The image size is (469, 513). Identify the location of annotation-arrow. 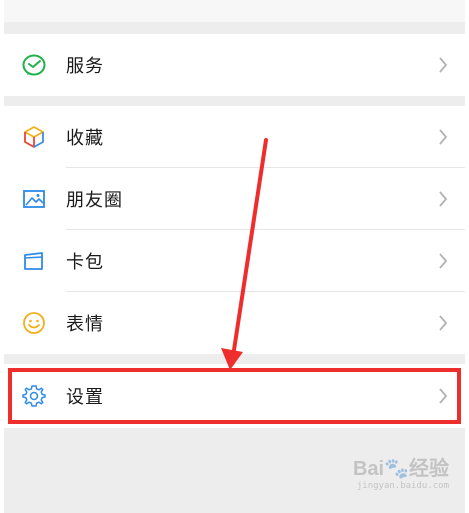
(244, 254).